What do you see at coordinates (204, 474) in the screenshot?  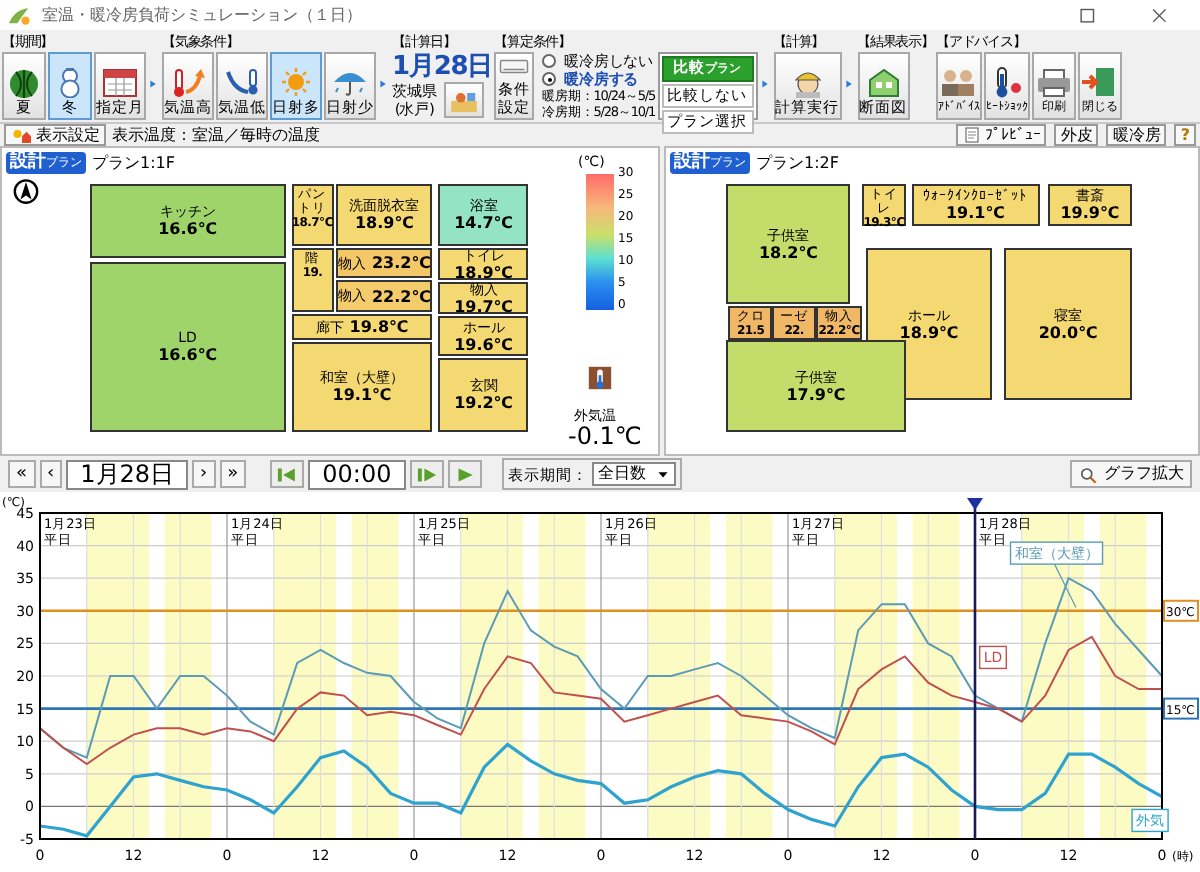 I see `next-button: ›` at bounding box center [204, 474].